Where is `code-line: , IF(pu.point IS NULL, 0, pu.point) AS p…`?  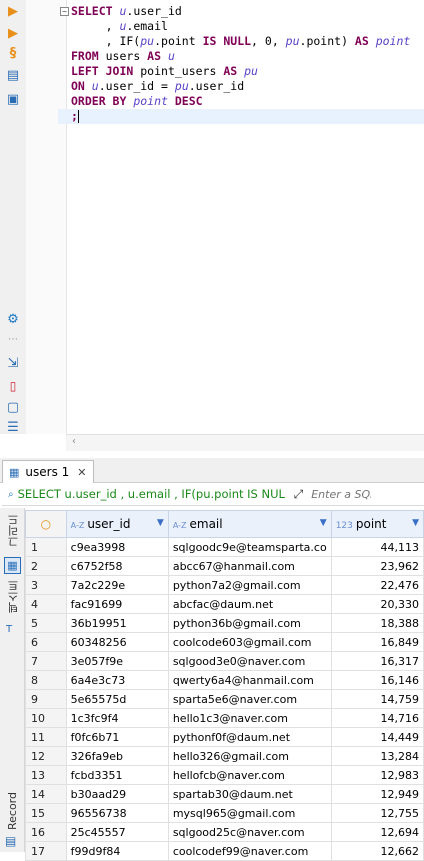 code-line: , IF(pu.point IS NULL, 0, pu.point) AS p… is located at coordinates (241, 41).